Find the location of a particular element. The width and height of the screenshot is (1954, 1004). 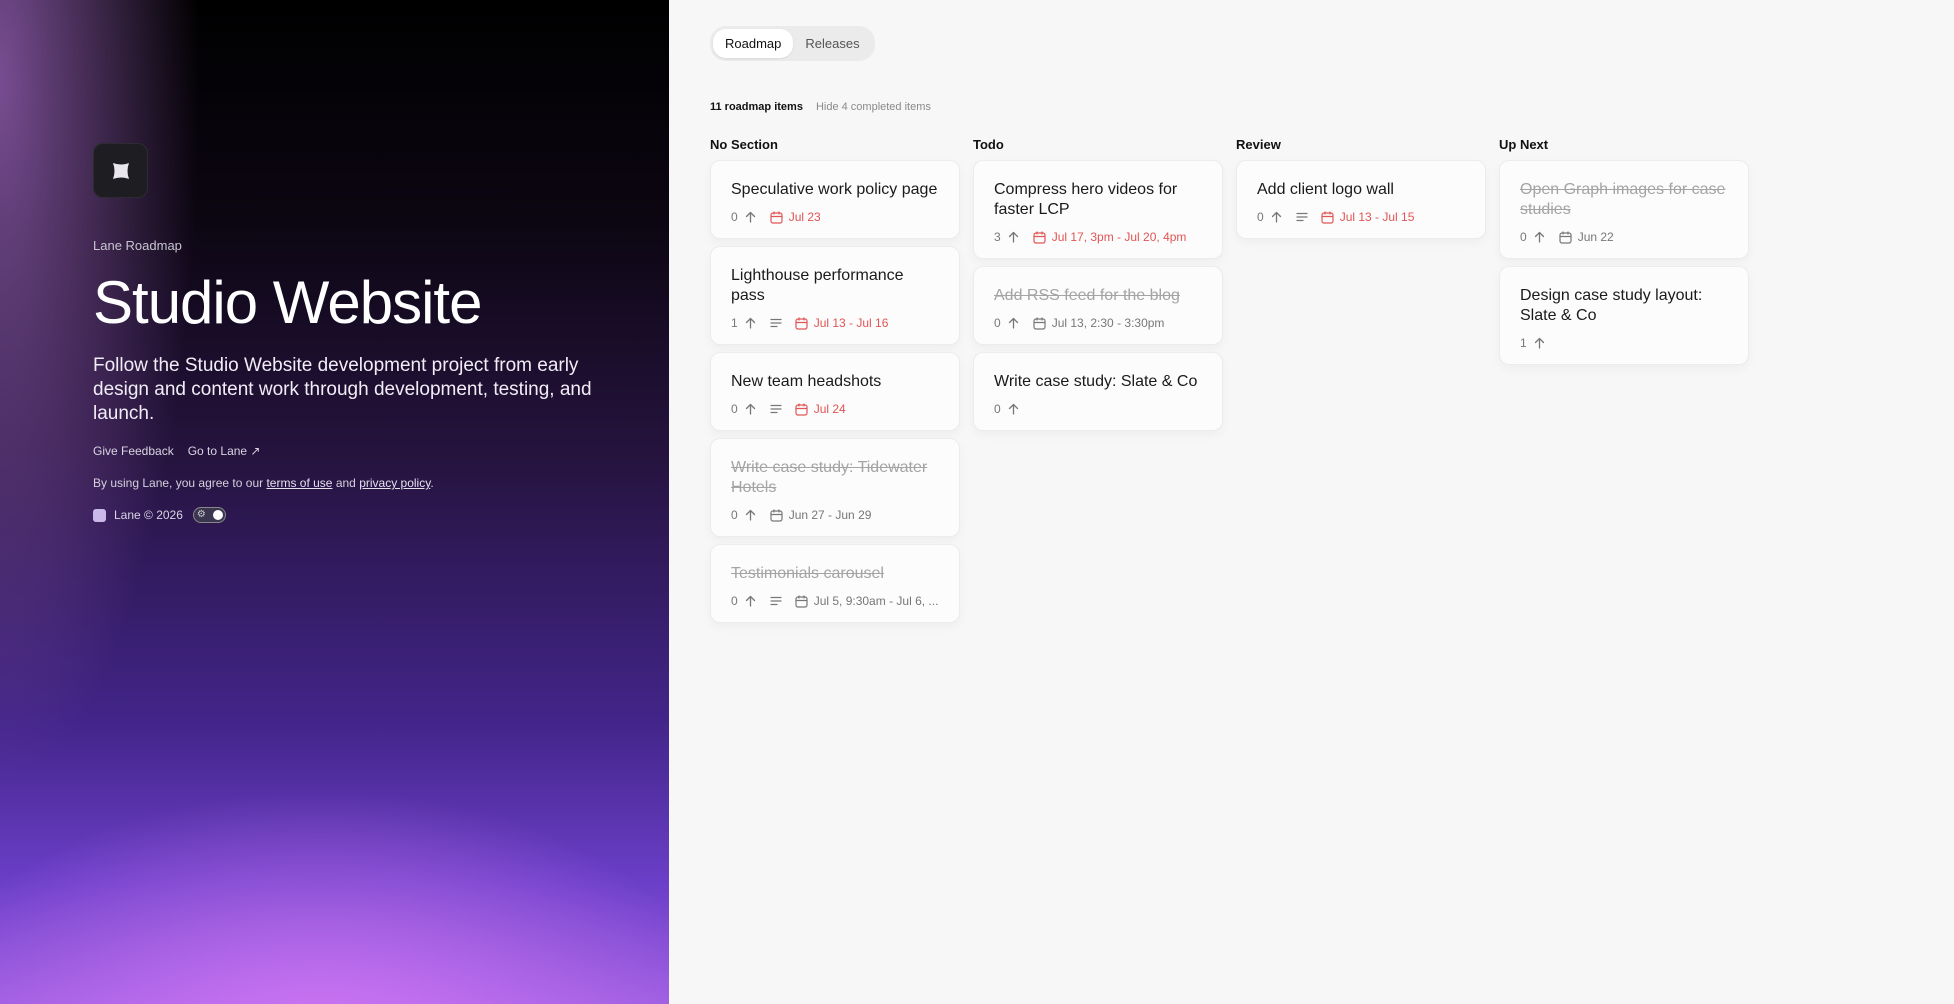

column-title: No Section is located at coordinates (744, 144).